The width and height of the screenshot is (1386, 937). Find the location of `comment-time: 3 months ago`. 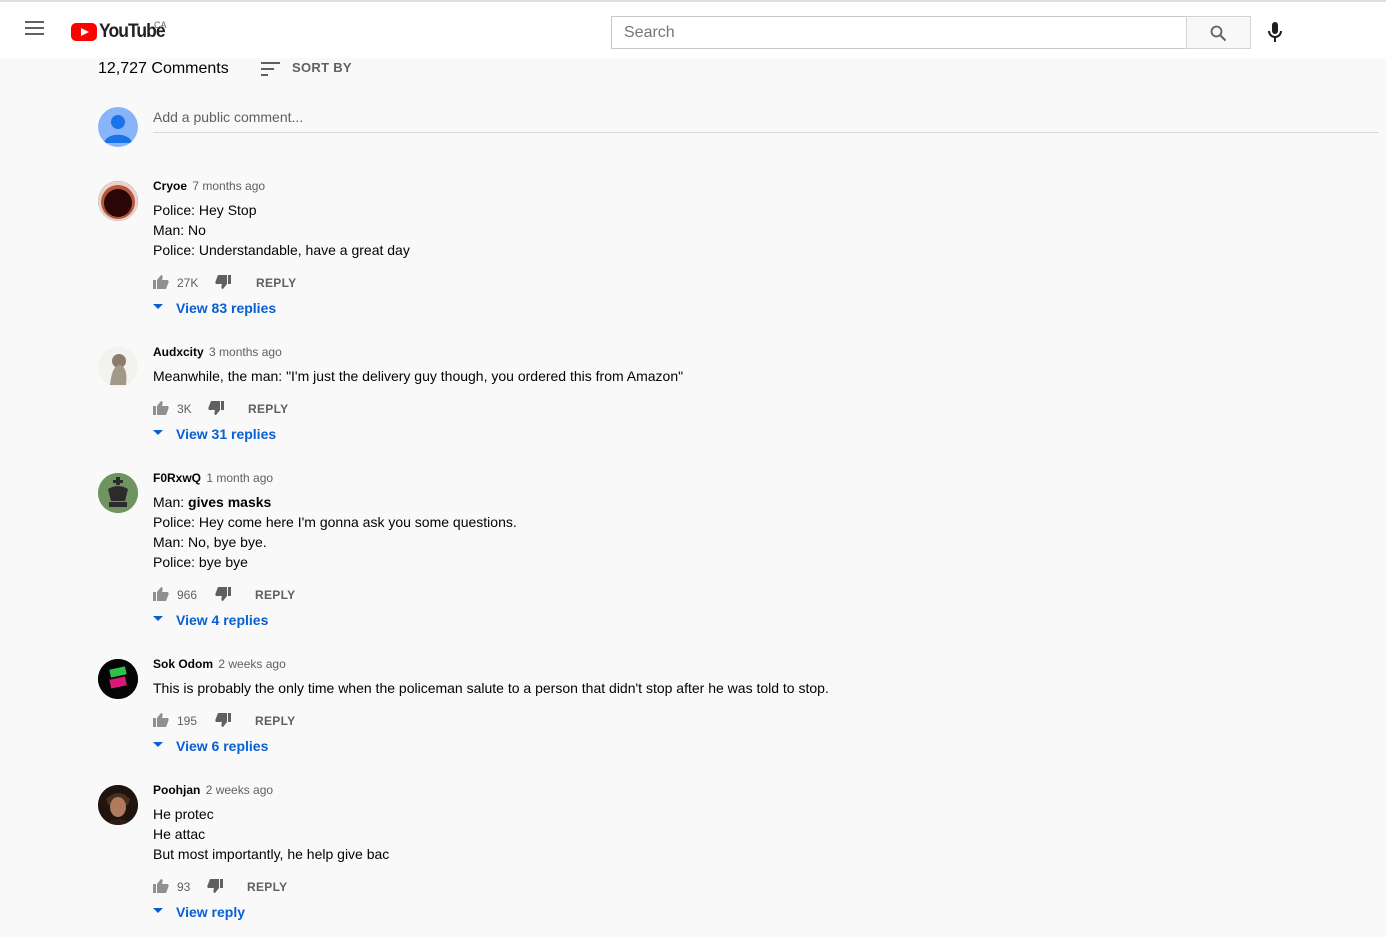

comment-time: 3 months ago is located at coordinates (245, 352).